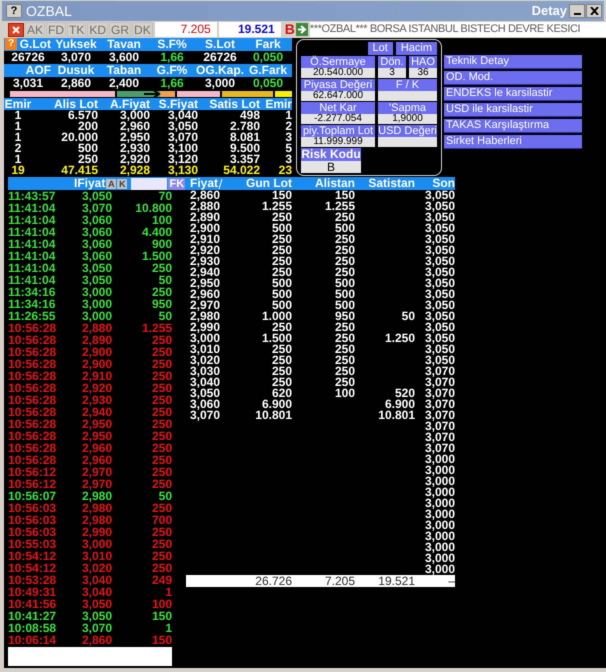  What do you see at coordinates (156, 232) in the screenshot?
I see `table-cell-text: 4.400` at bounding box center [156, 232].